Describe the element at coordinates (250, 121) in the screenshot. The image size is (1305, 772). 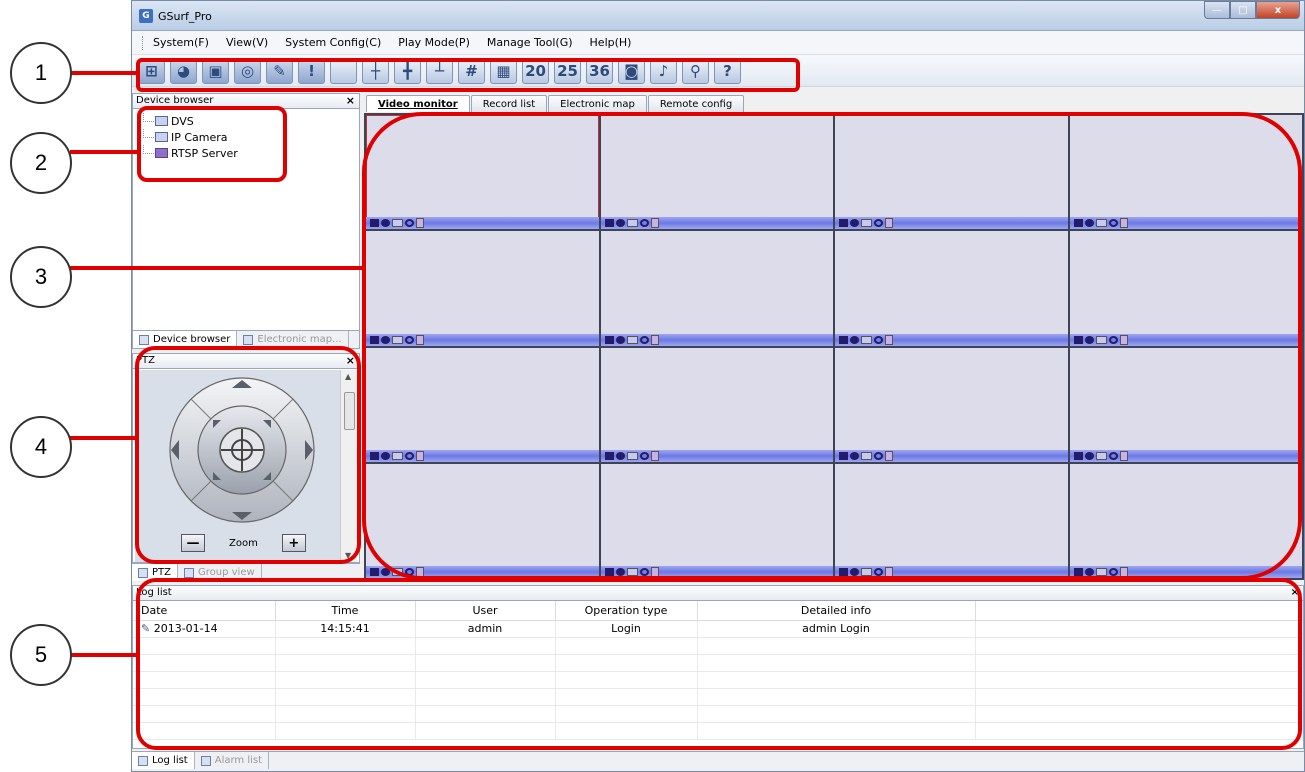
I see `tree-item-dvs: DVS` at that location.